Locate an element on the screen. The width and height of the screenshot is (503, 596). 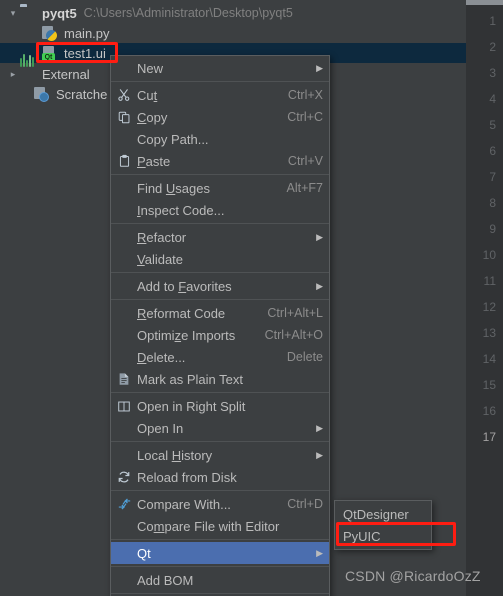
tree-item-label: External is located at coordinates (66, 74).